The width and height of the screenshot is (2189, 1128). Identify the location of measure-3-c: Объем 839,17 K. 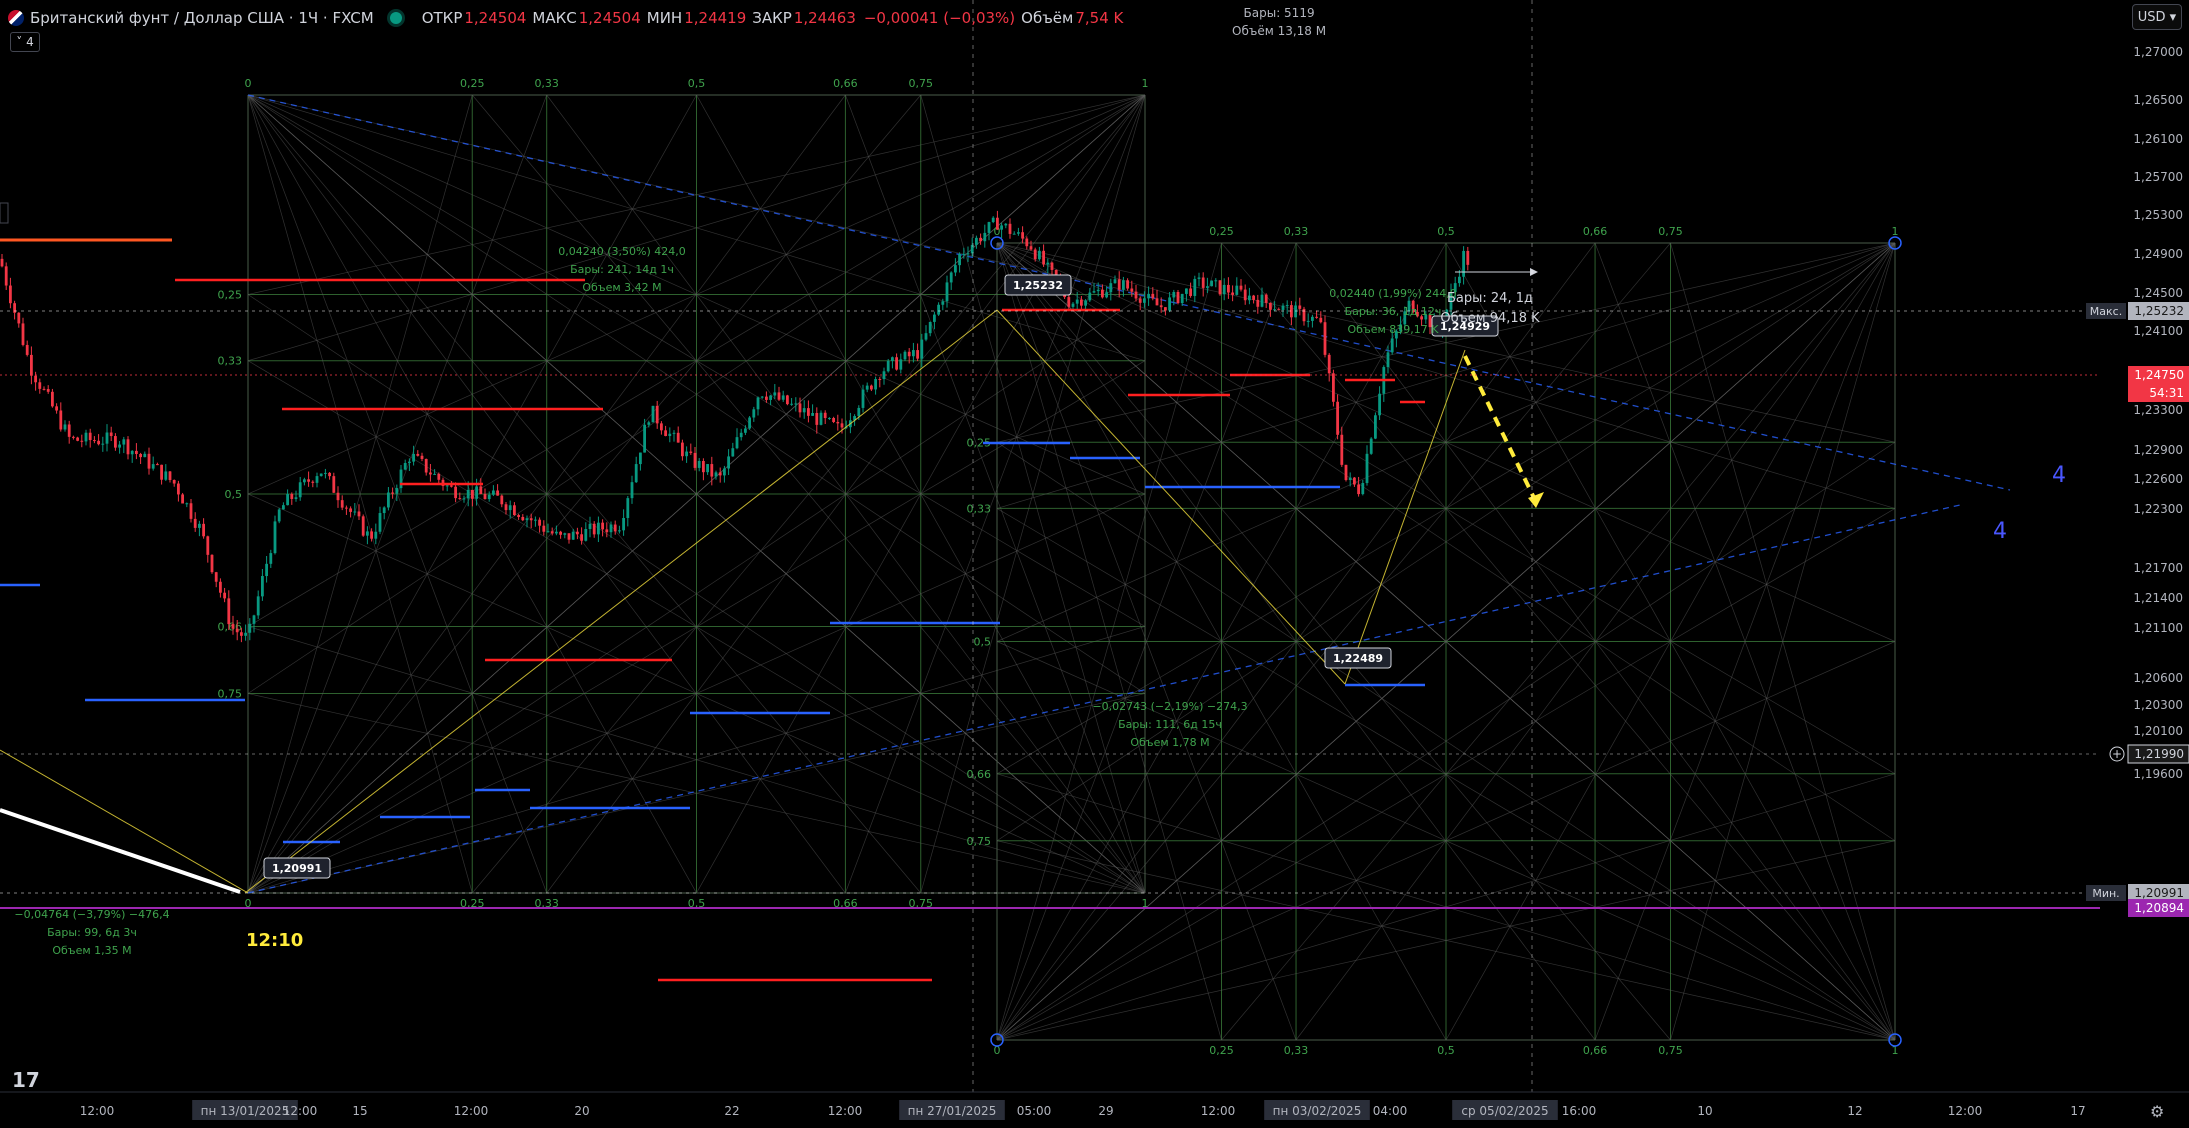
(1394, 329).